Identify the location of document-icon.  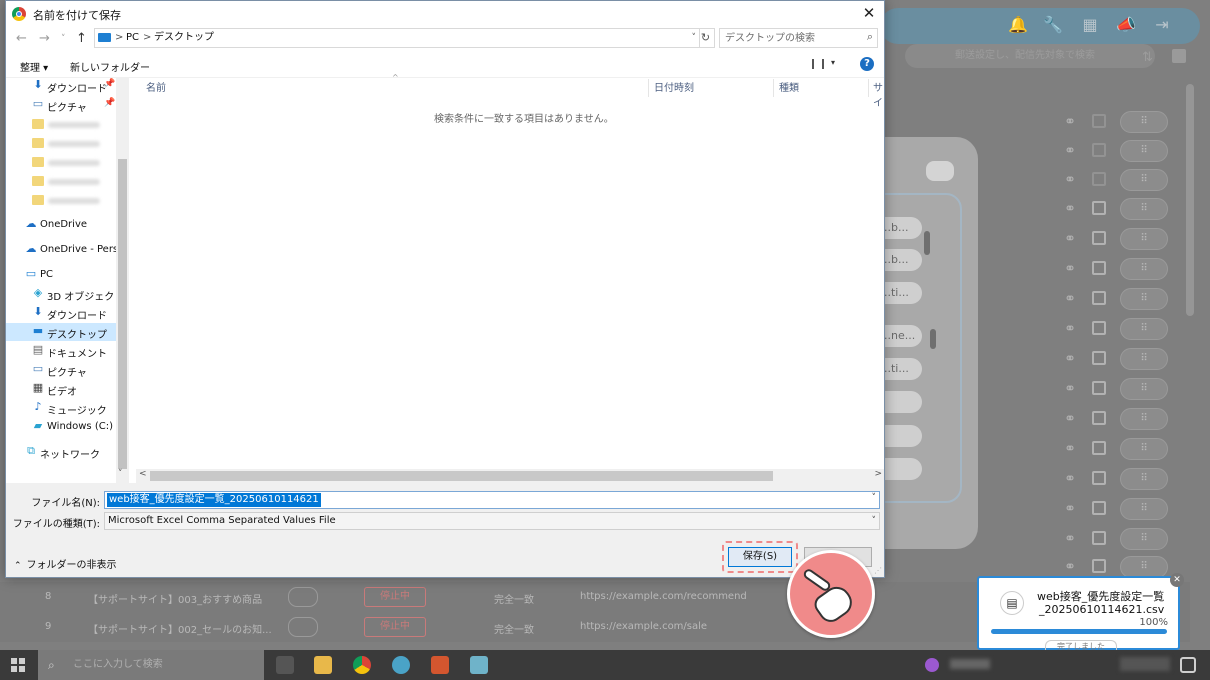
(940, 171).